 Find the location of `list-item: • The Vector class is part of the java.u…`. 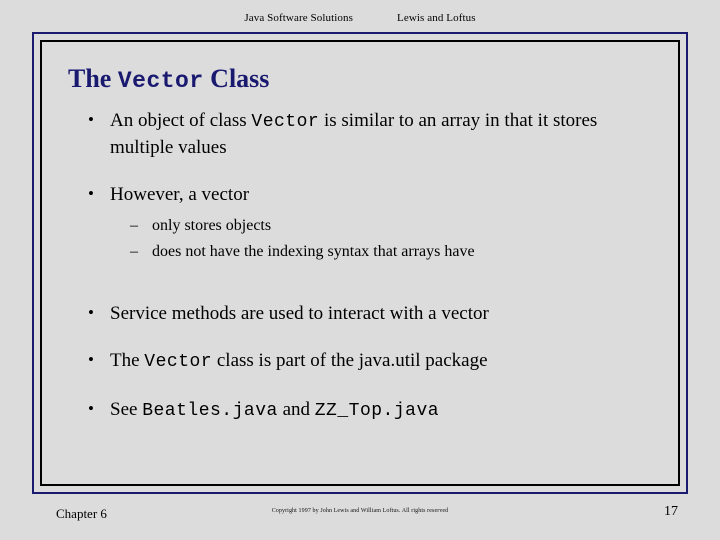

list-item: • The Vector class is part of the java.u… is located at coordinates (360, 361).